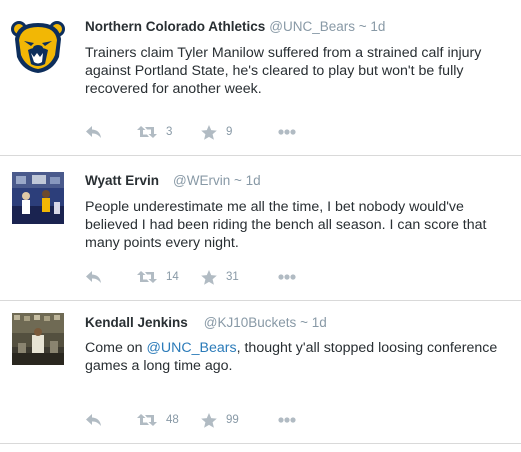  Describe the element at coordinates (172, 420) in the screenshot. I see `retweet-count: 48` at that location.